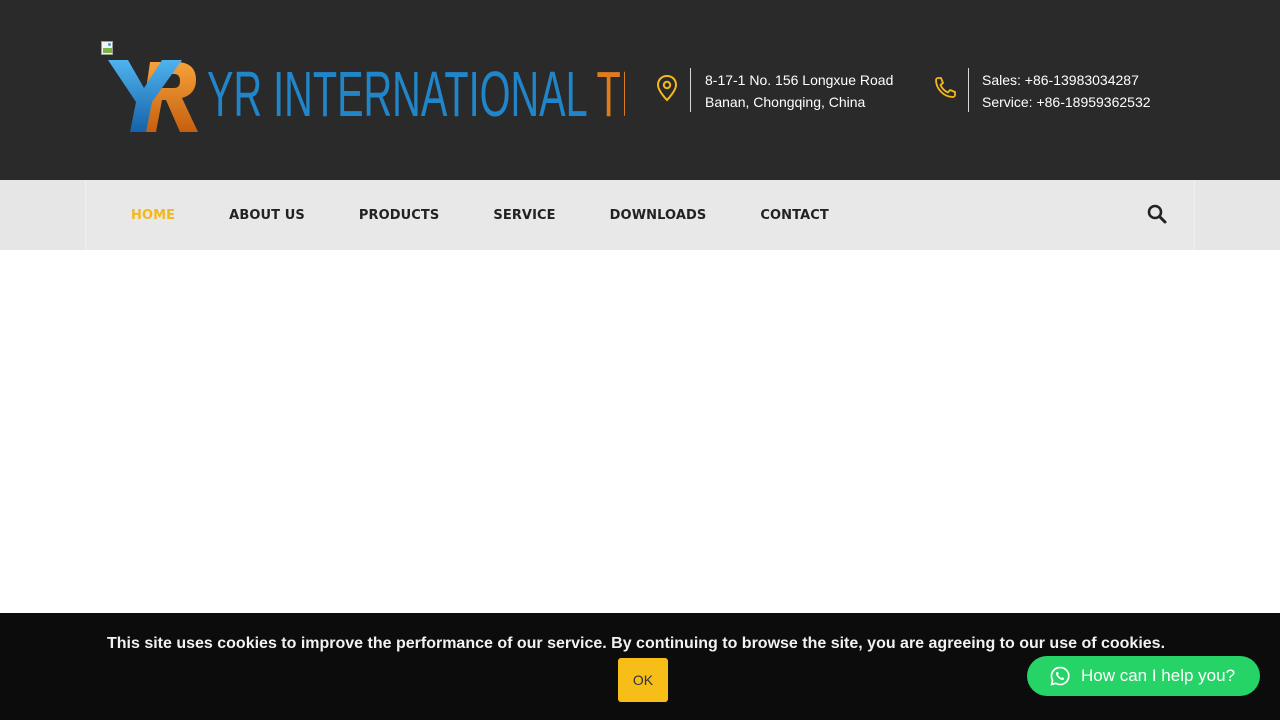 This screenshot has width=1280, height=720. I want to click on nav-item-about-us: ABOUT US, so click(267, 215).